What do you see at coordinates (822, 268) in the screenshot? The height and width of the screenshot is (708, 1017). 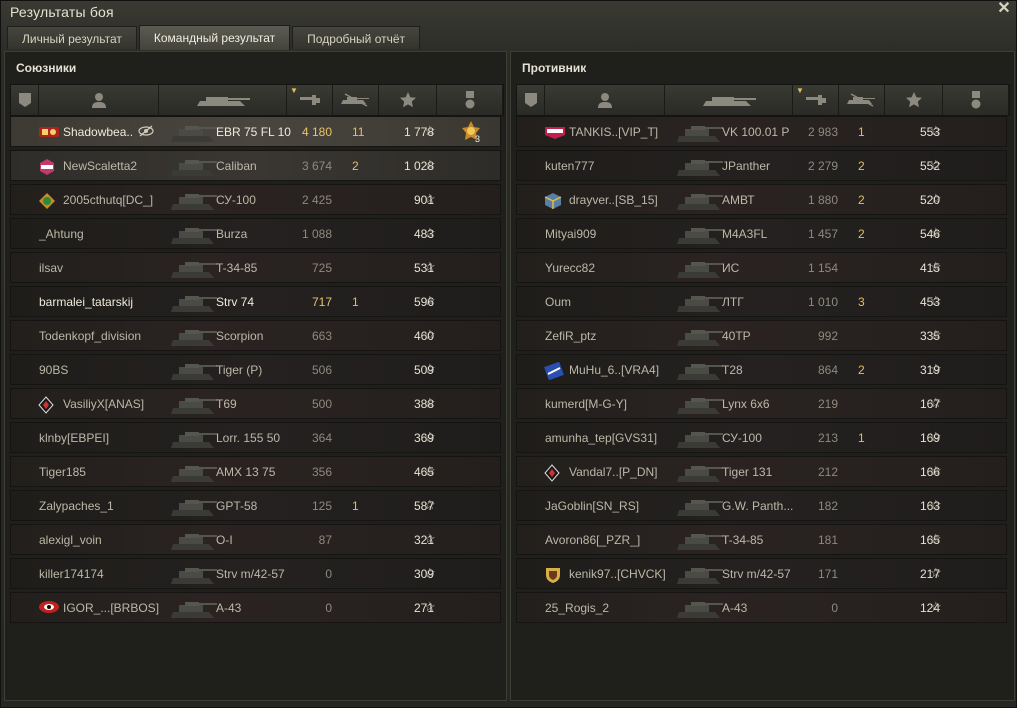 I see `damage-value: 1 154` at bounding box center [822, 268].